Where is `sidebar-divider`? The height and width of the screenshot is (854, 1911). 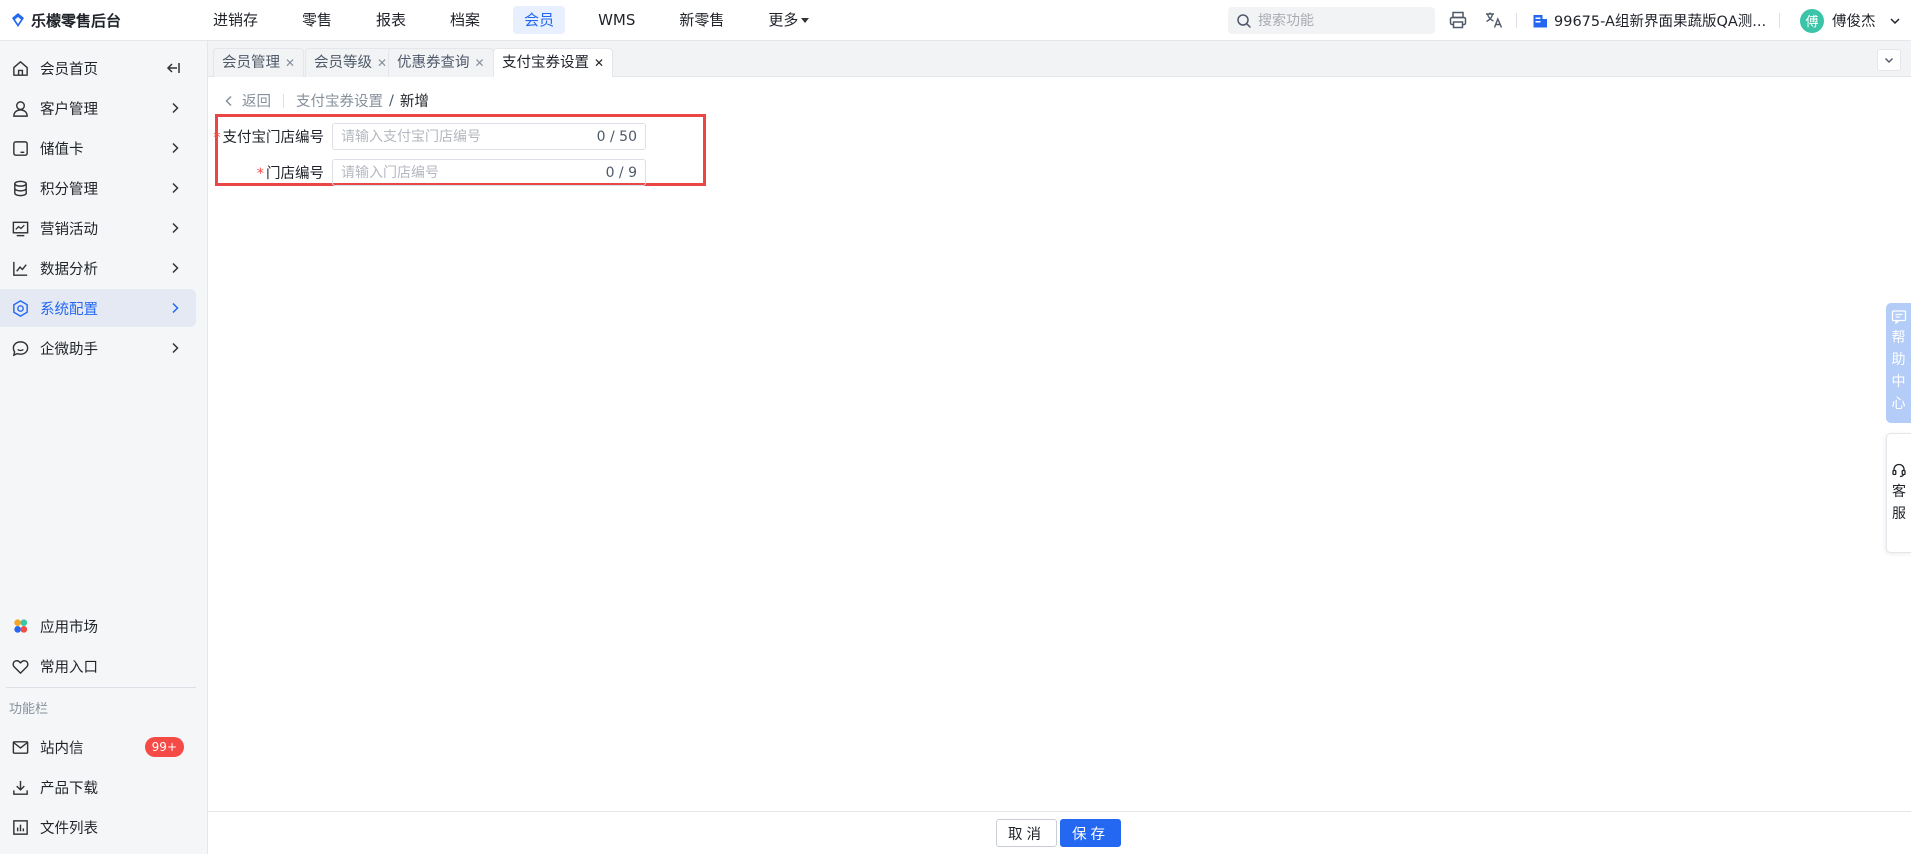 sidebar-divider is located at coordinates (101, 687).